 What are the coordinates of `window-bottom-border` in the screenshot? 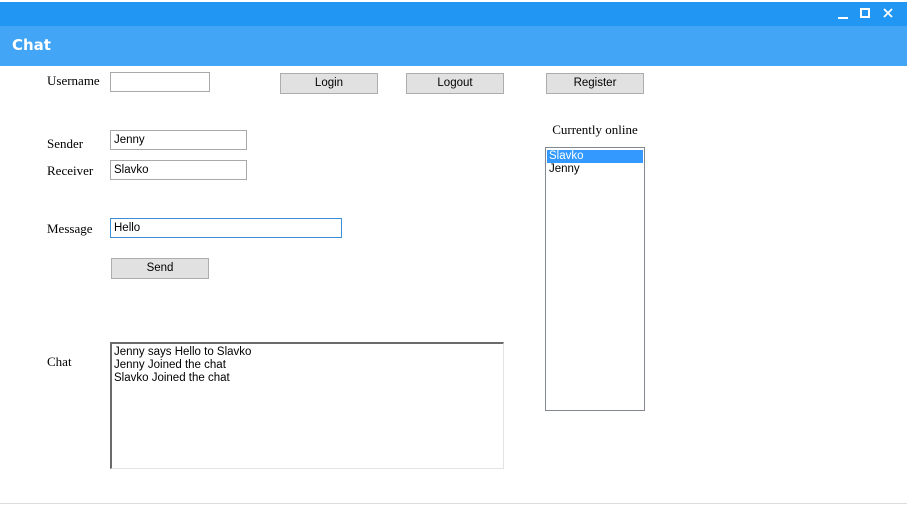 It's located at (453, 503).